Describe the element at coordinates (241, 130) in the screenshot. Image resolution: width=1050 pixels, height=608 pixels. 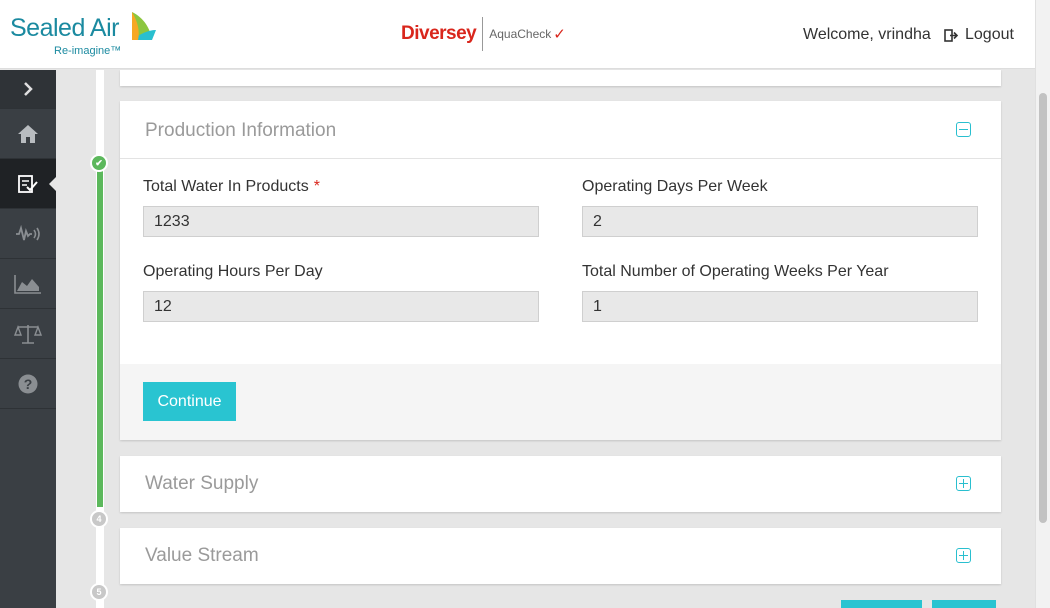
I see `section-title: Production Information` at that location.